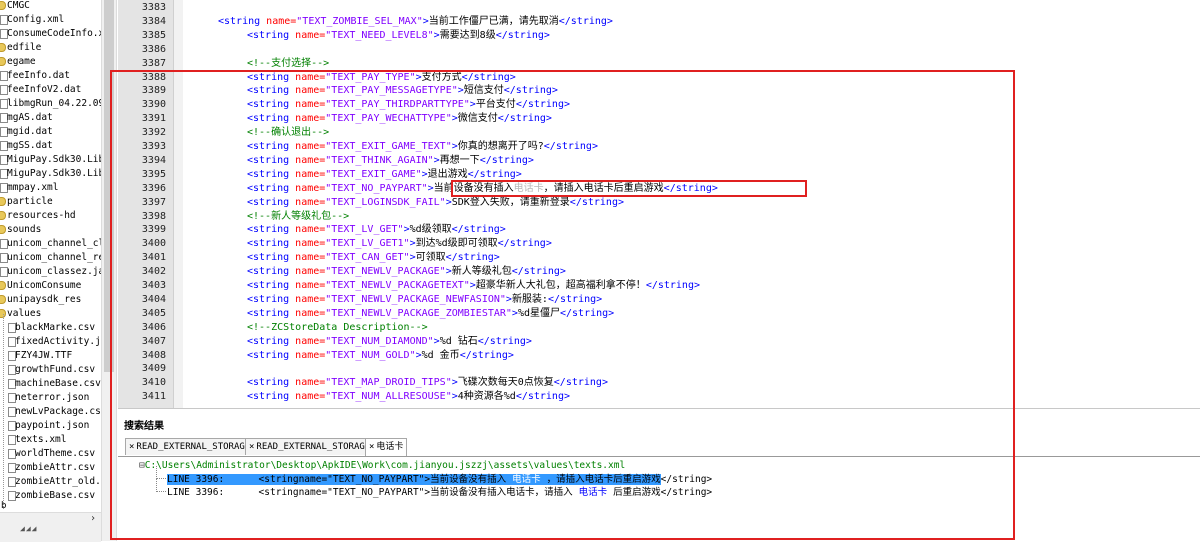  What do you see at coordinates (52, 397) in the screenshot?
I see `tree-item-label: neterror.json` at bounding box center [52, 397].